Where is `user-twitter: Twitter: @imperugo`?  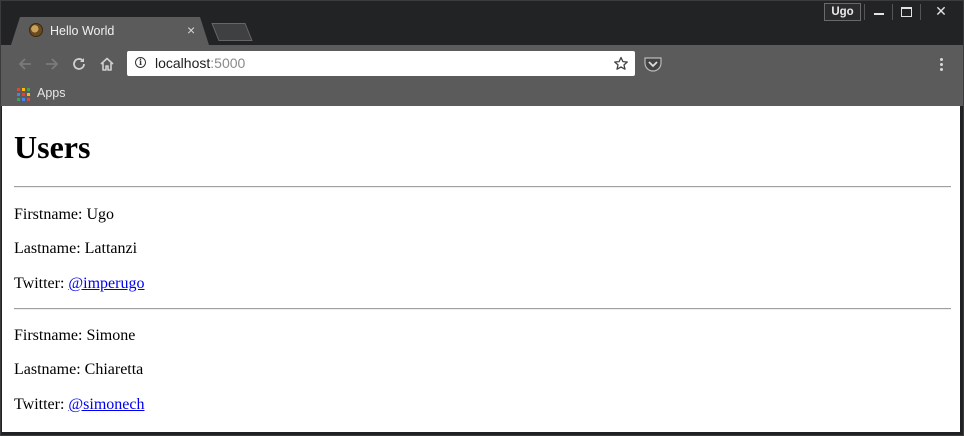
user-twitter: Twitter: @imperugo is located at coordinates (79, 284).